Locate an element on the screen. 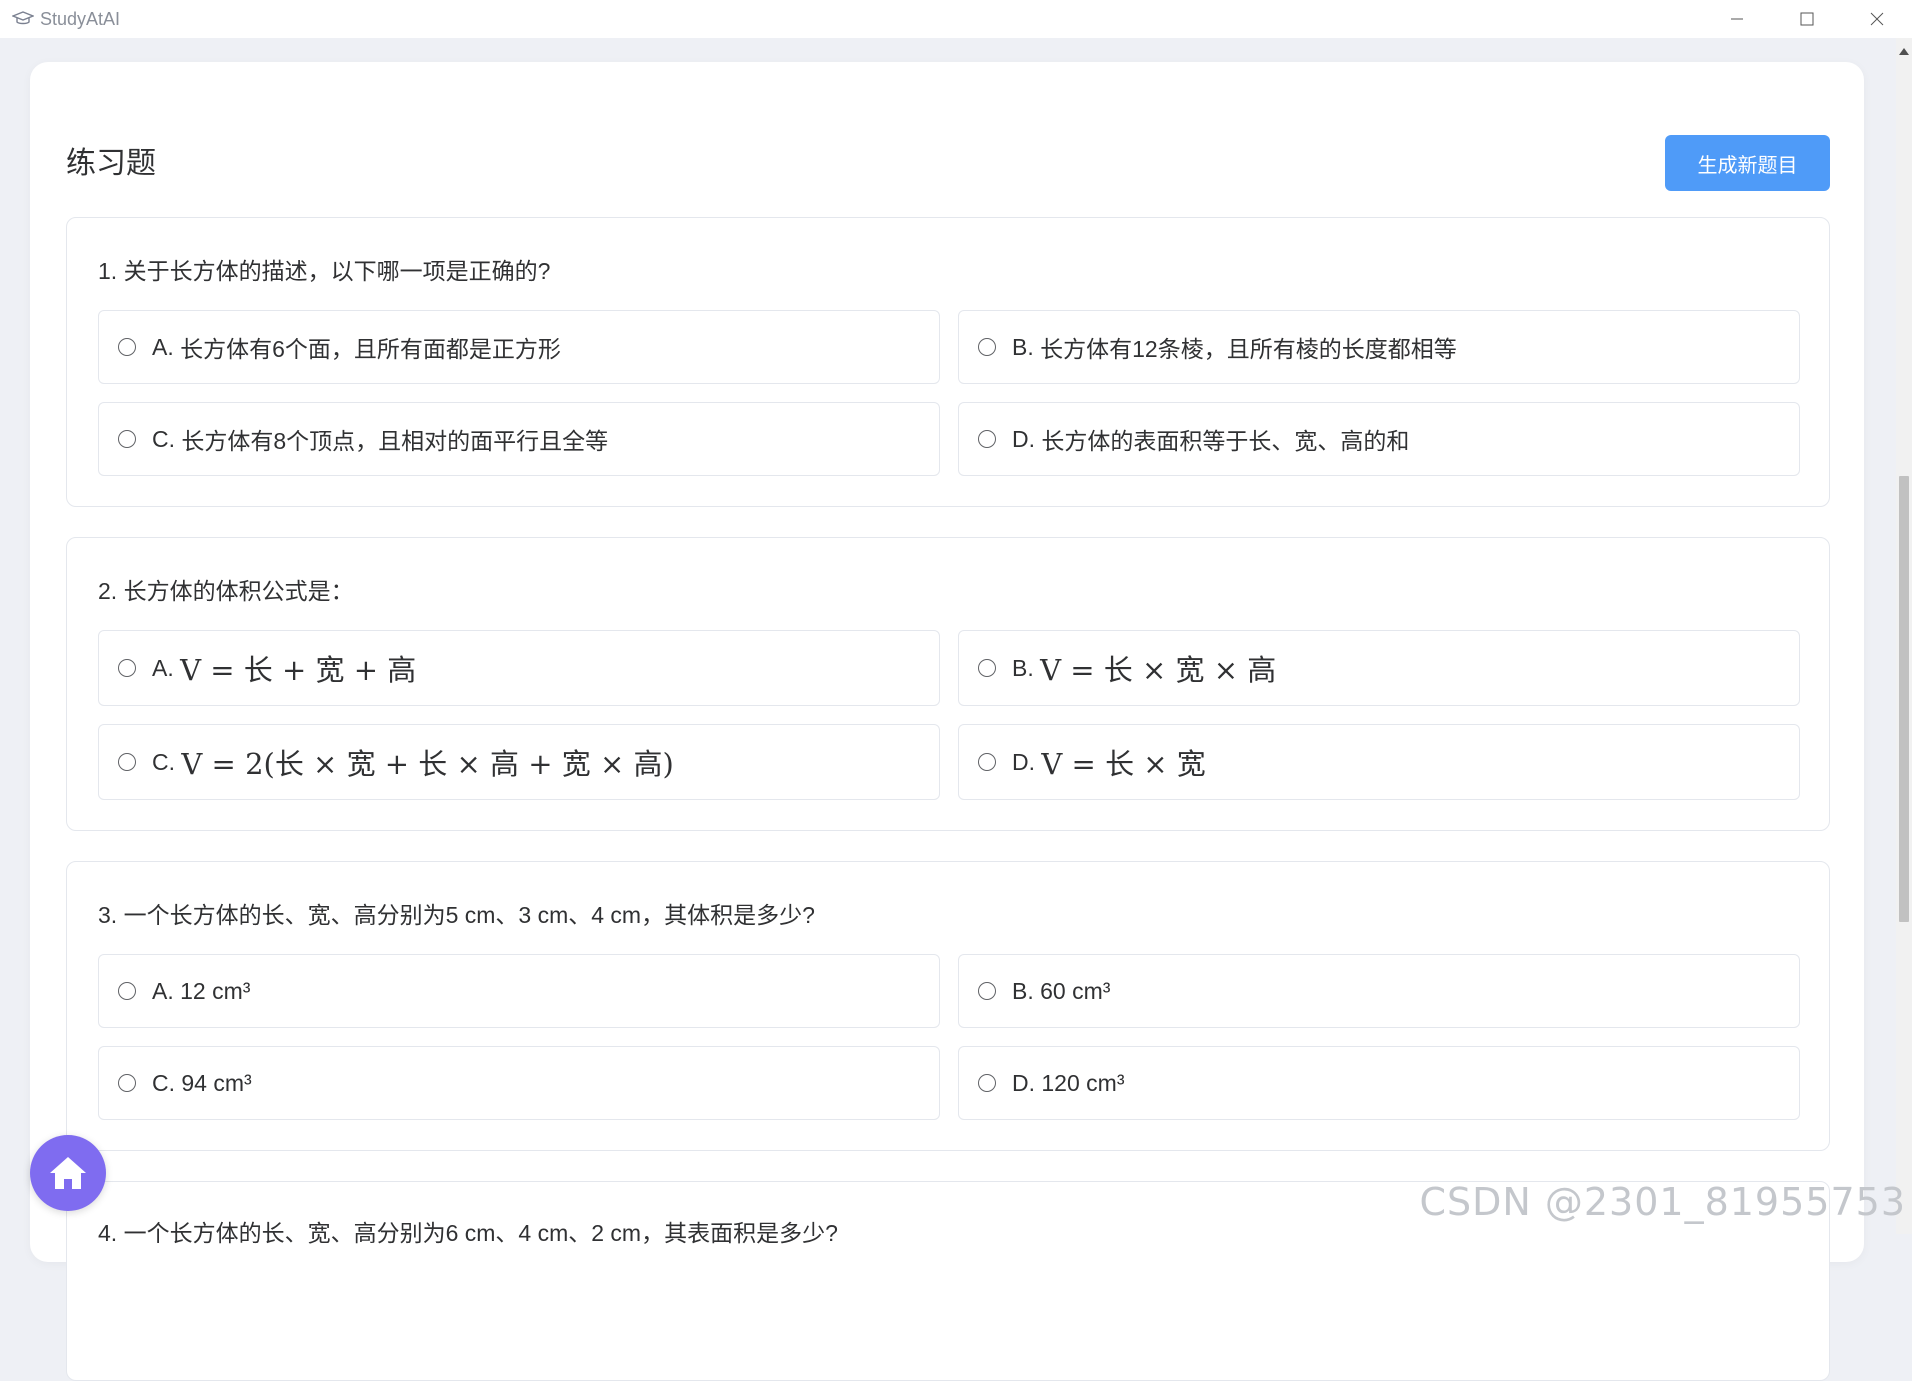 This screenshot has width=1912, height=1381. option-b: B. 60 cm³ is located at coordinates (1379, 991).